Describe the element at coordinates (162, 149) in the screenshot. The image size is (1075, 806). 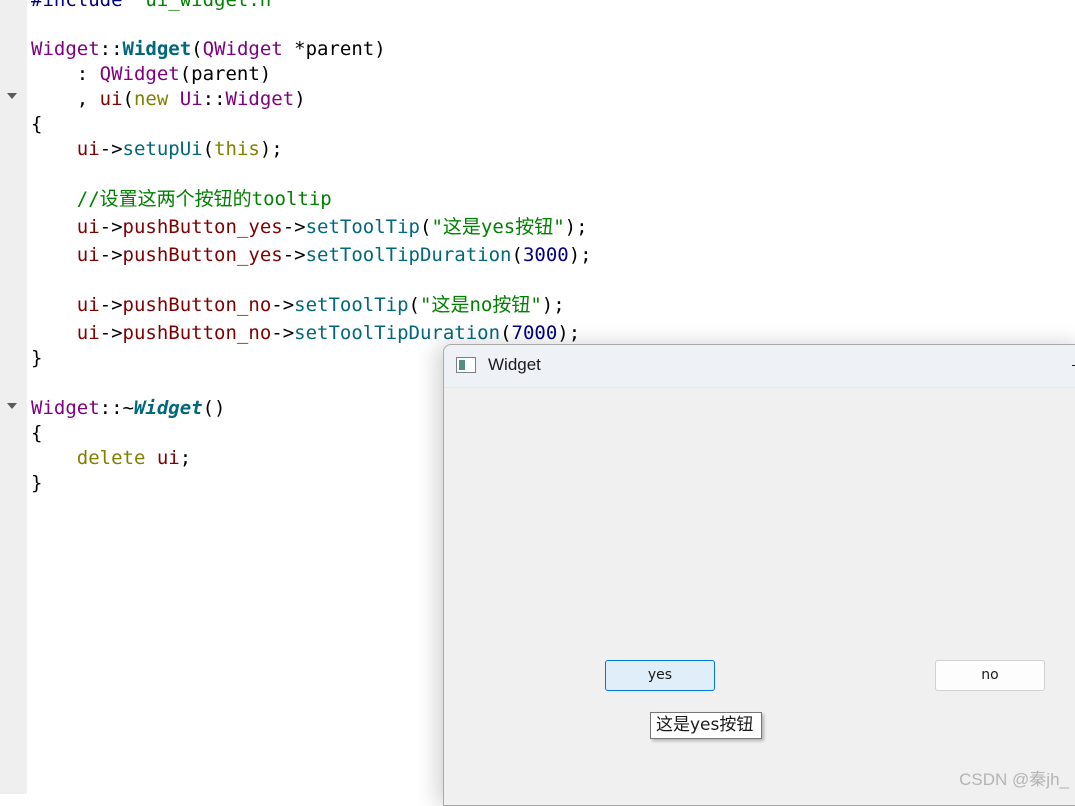
I see `code-token: setupUi` at that location.